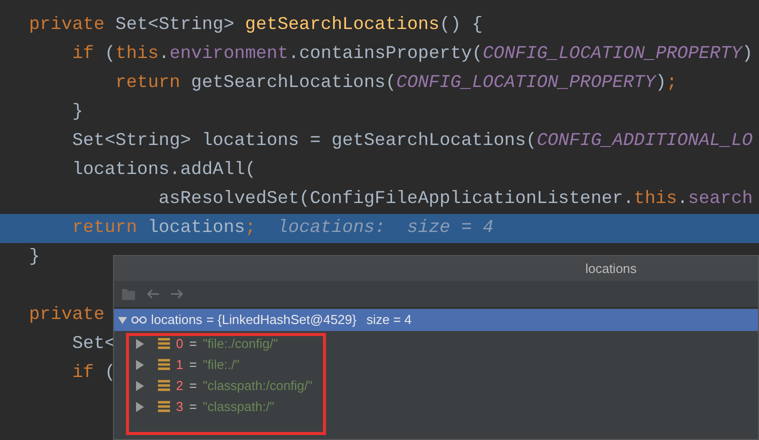 The image size is (759, 440). Describe the element at coordinates (455, 199) in the screenshot. I see `code-line: asResolvedSet(ConfigFileApplicationListener.this.search` at that location.